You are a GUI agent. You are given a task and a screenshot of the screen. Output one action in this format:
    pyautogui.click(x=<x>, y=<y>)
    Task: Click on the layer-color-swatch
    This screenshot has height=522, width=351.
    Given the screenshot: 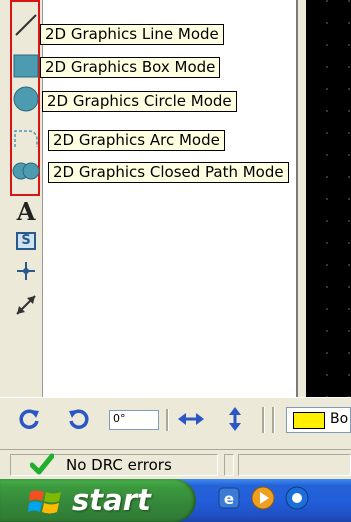 What is the action you would take?
    pyautogui.click(x=309, y=420)
    